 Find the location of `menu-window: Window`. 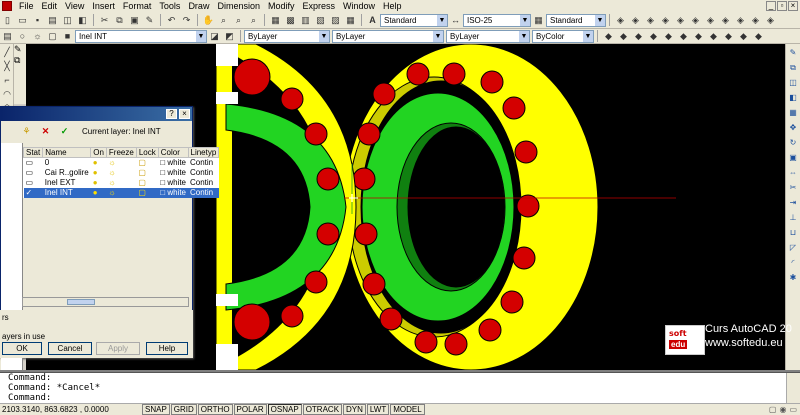

menu-window: Window is located at coordinates (359, 6).